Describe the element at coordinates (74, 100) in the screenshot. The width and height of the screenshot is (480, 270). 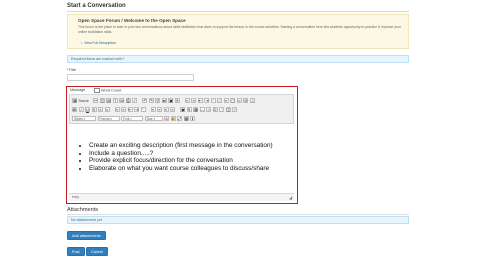
I see `source-icon: ▦` at that location.